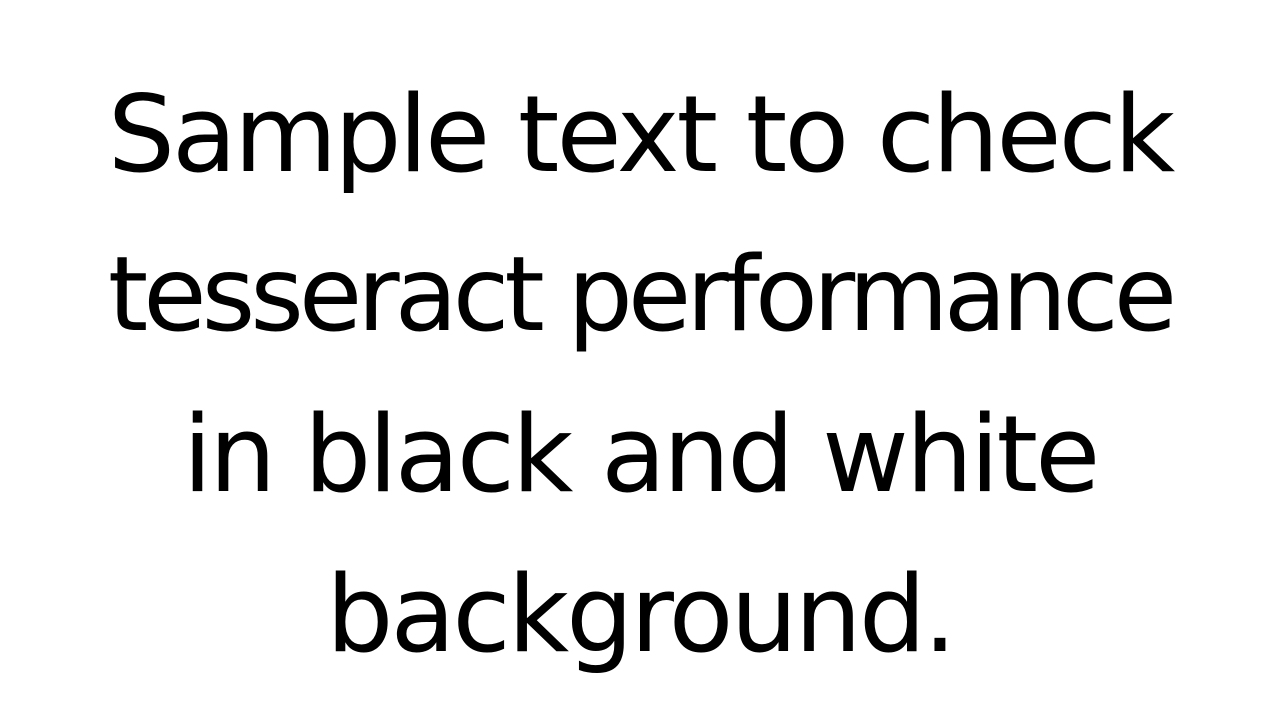 The height and width of the screenshot is (720, 1280). Describe the element at coordinates (641, 614) in the screenshot. I see `text-line-4: background.` at that location.